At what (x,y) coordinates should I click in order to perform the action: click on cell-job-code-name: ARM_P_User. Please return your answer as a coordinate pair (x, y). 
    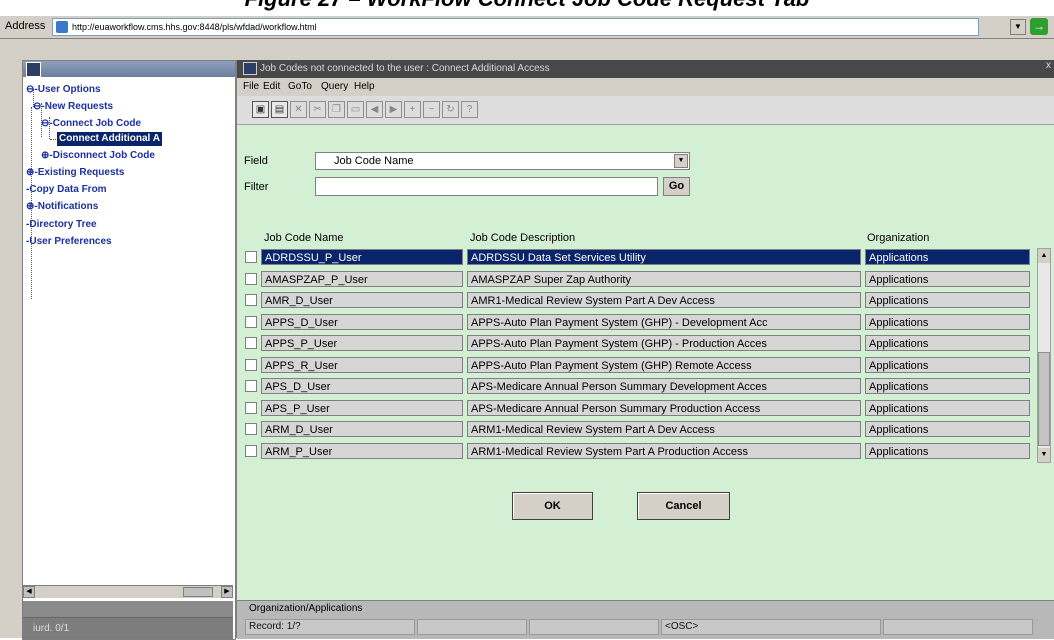
    Looking at the image, I should click on (362, 450).